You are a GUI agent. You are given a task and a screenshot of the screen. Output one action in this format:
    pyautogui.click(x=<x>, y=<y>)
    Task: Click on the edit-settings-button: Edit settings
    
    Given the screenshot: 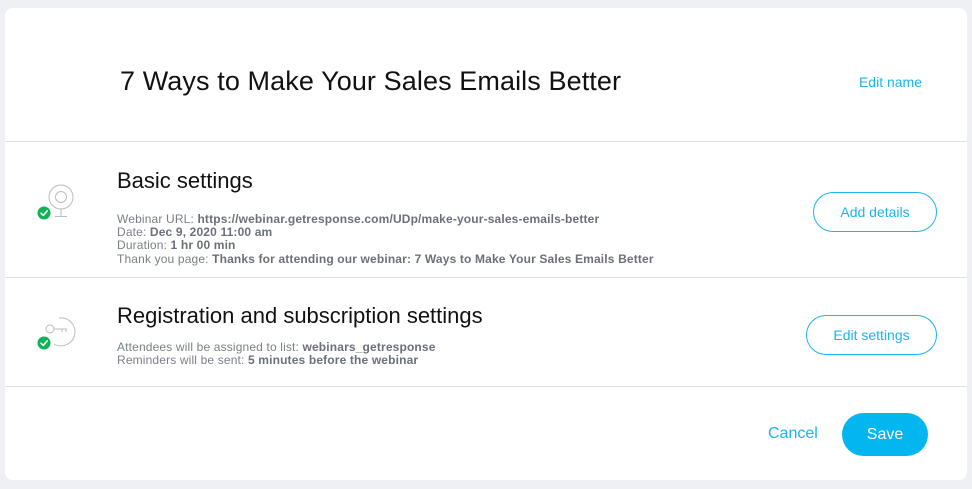 What is the action you would take?
    pyautogui.click(x=871, y=335)
    